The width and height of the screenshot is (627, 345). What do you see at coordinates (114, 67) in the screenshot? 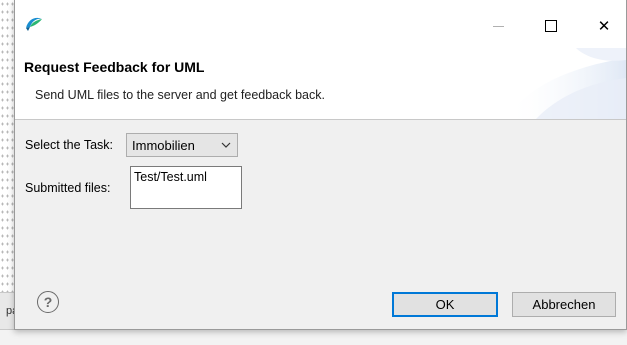
I see `page-title: Request Feedback for UML` at bounding box center [114, 67].